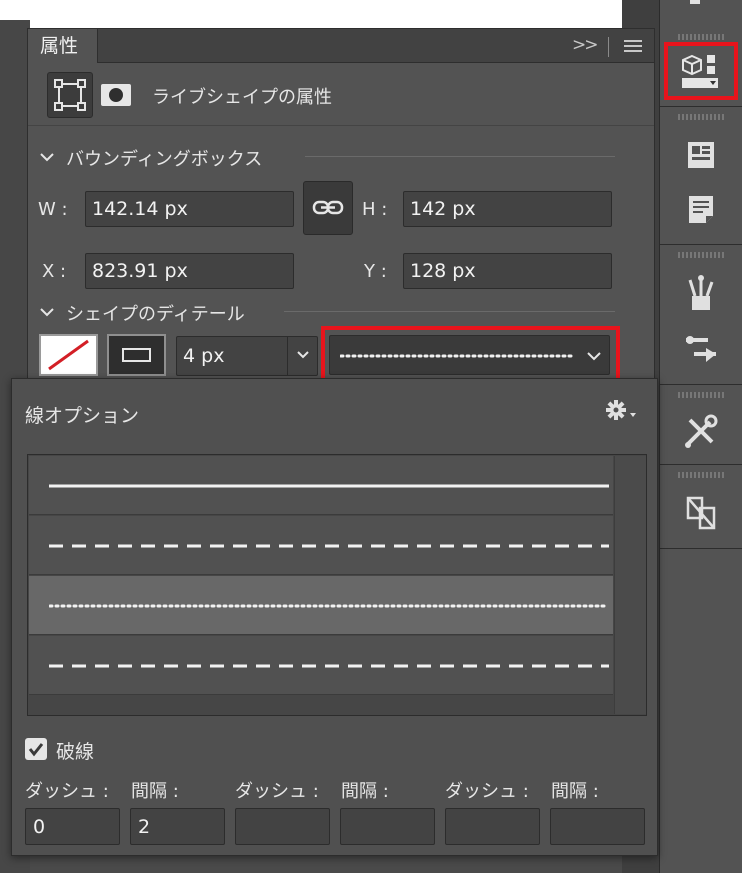 This screenshot has height=873, width=742. What do you see at coordinates (341, 94) in the screenshot?
I see `shape-type-row: ライブシェイプの属性` at bounding box center [341, 94].